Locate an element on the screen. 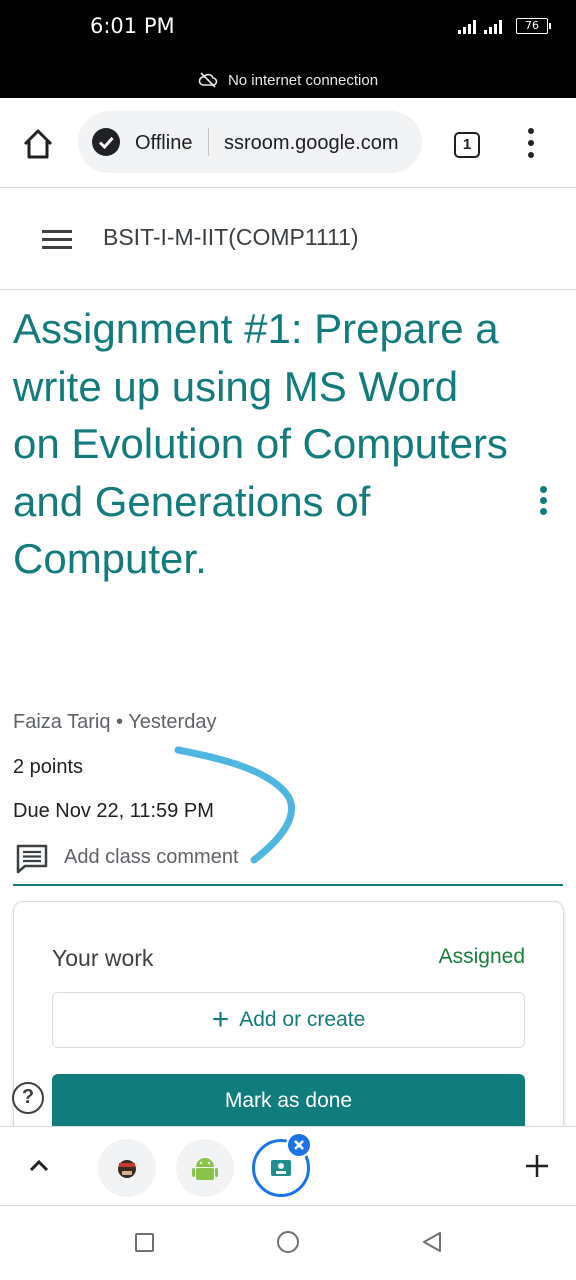 The width and height of the screenshot is (576, 1280). url-text: ssroom.google.com is located at coordinates (311, 143).